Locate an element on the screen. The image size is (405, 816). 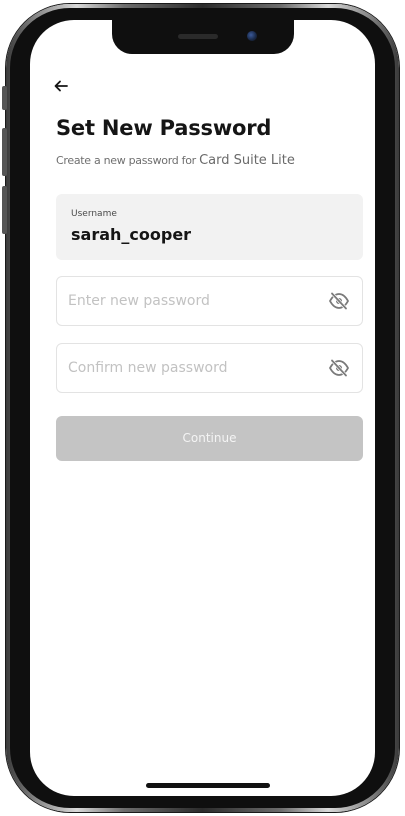
confirm-password-field is located at coordinates (209, 368).